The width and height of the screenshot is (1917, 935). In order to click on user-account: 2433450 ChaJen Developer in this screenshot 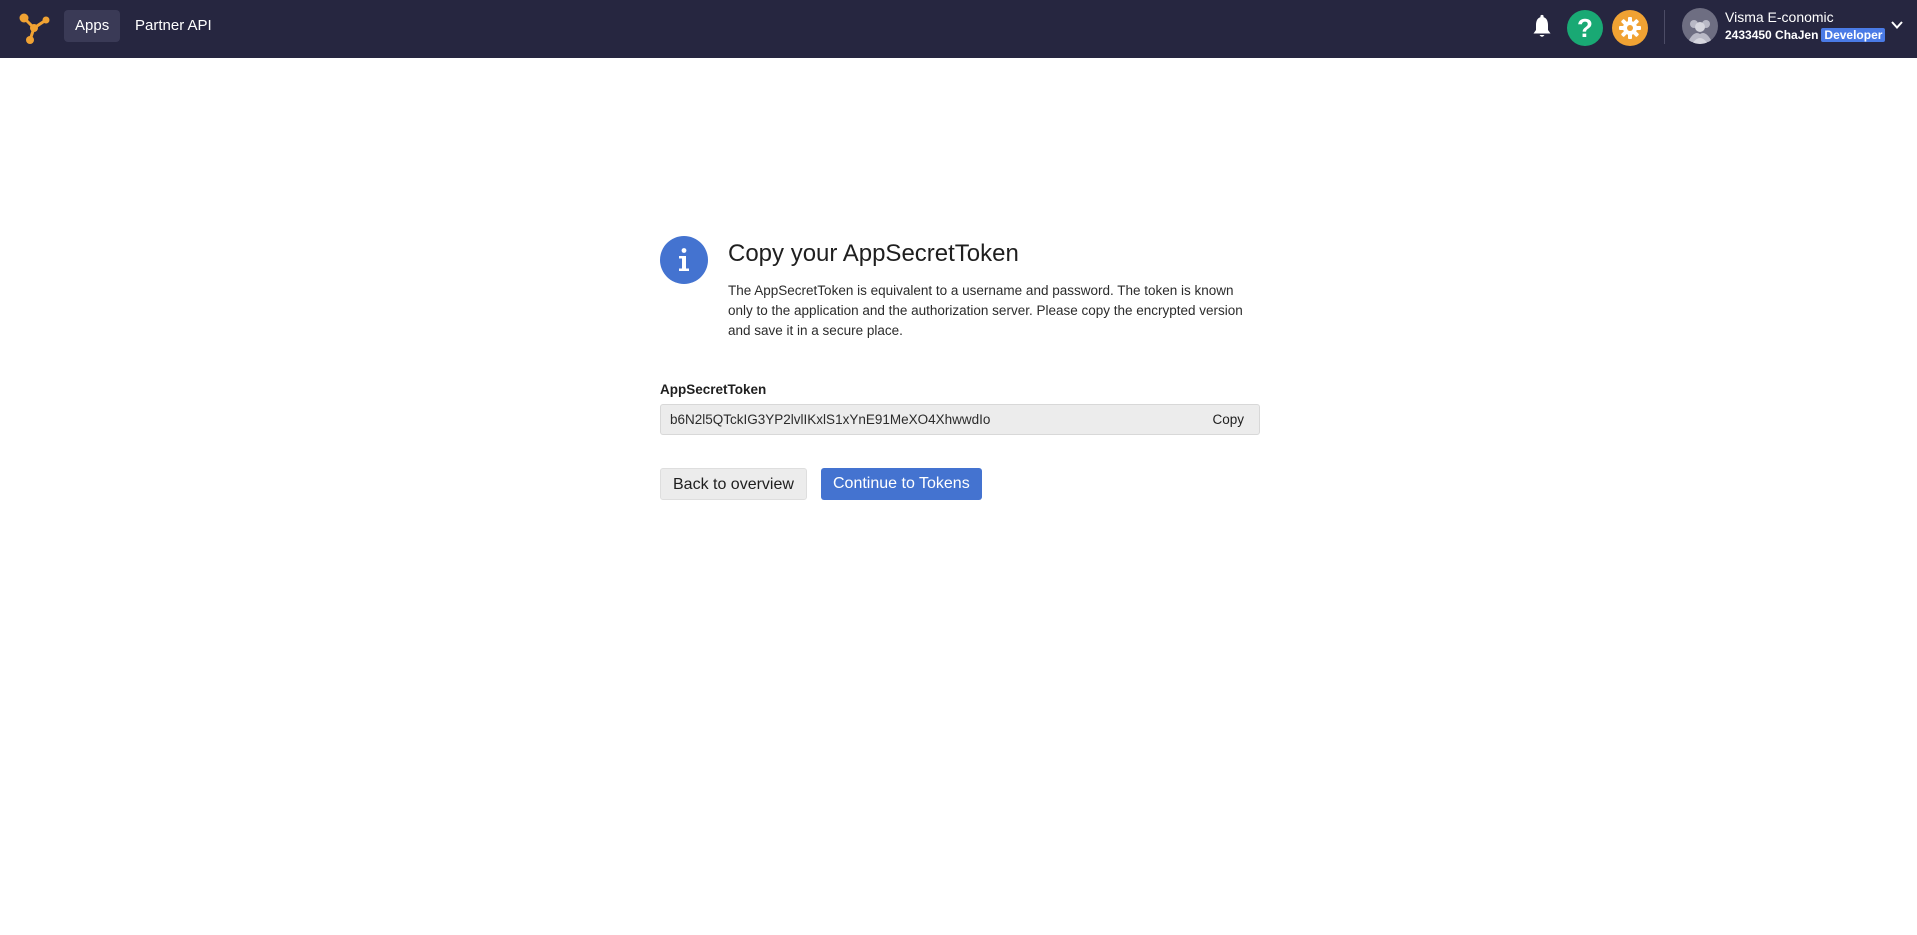, I will do `click(1805, 35)`.